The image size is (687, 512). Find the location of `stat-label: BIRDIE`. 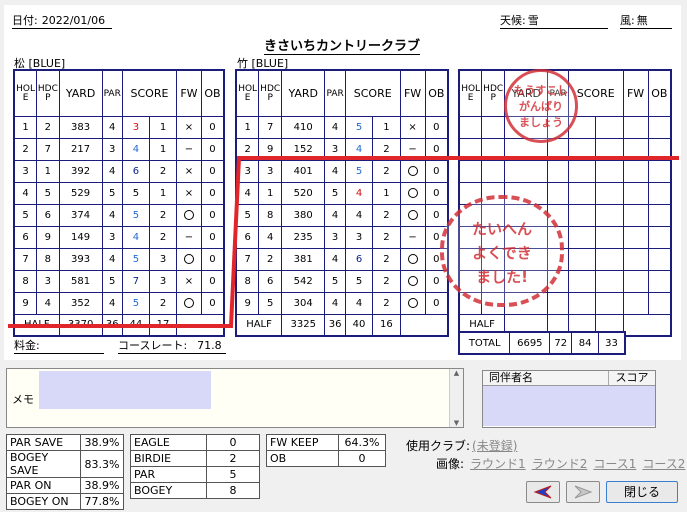

stat-label: BIRDIE is located at coordinates (168, 458).